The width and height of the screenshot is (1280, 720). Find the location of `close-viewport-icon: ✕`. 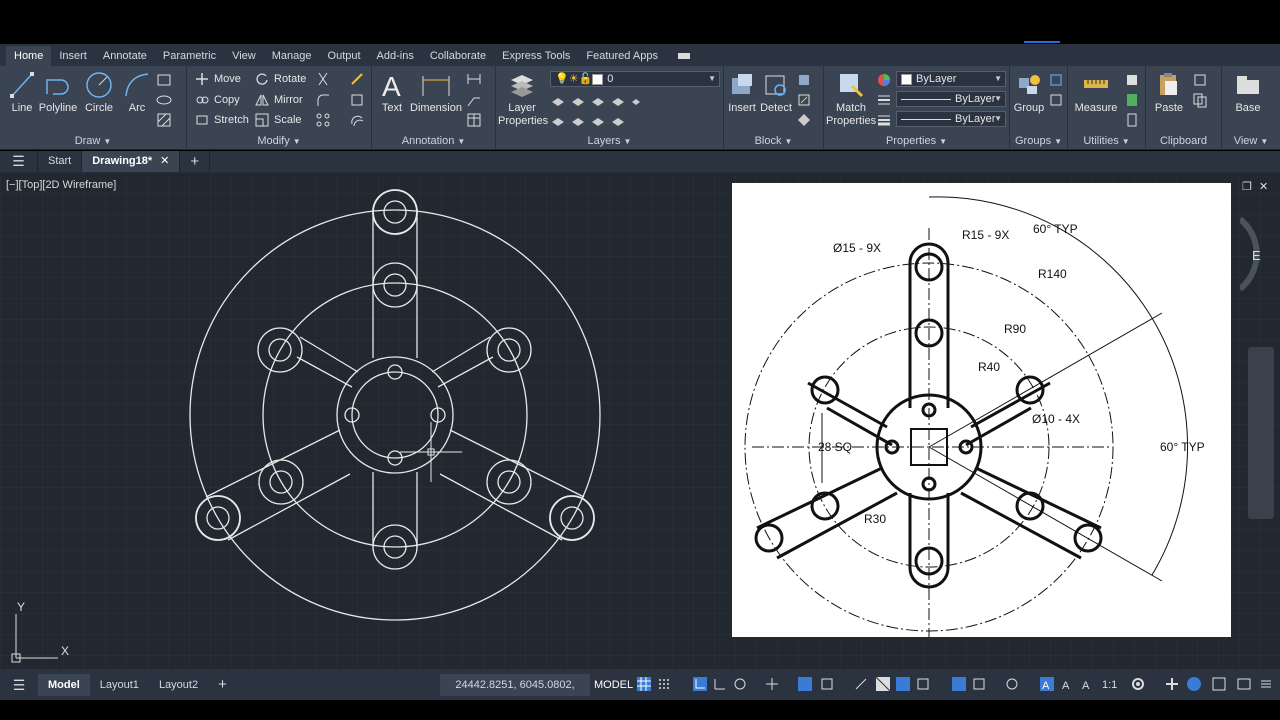

close-viewport-icon: ✕ is located at coordinates (1263, 186).